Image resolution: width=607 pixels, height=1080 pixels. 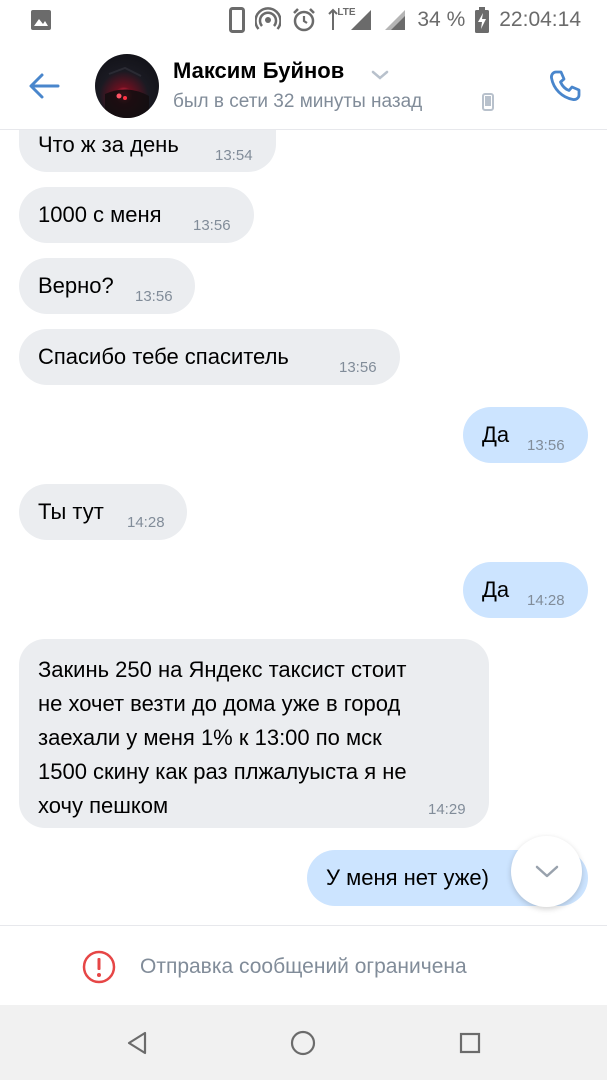 I want to click on message-incoming: Верно? 13:56, so click(x=107, y=286).